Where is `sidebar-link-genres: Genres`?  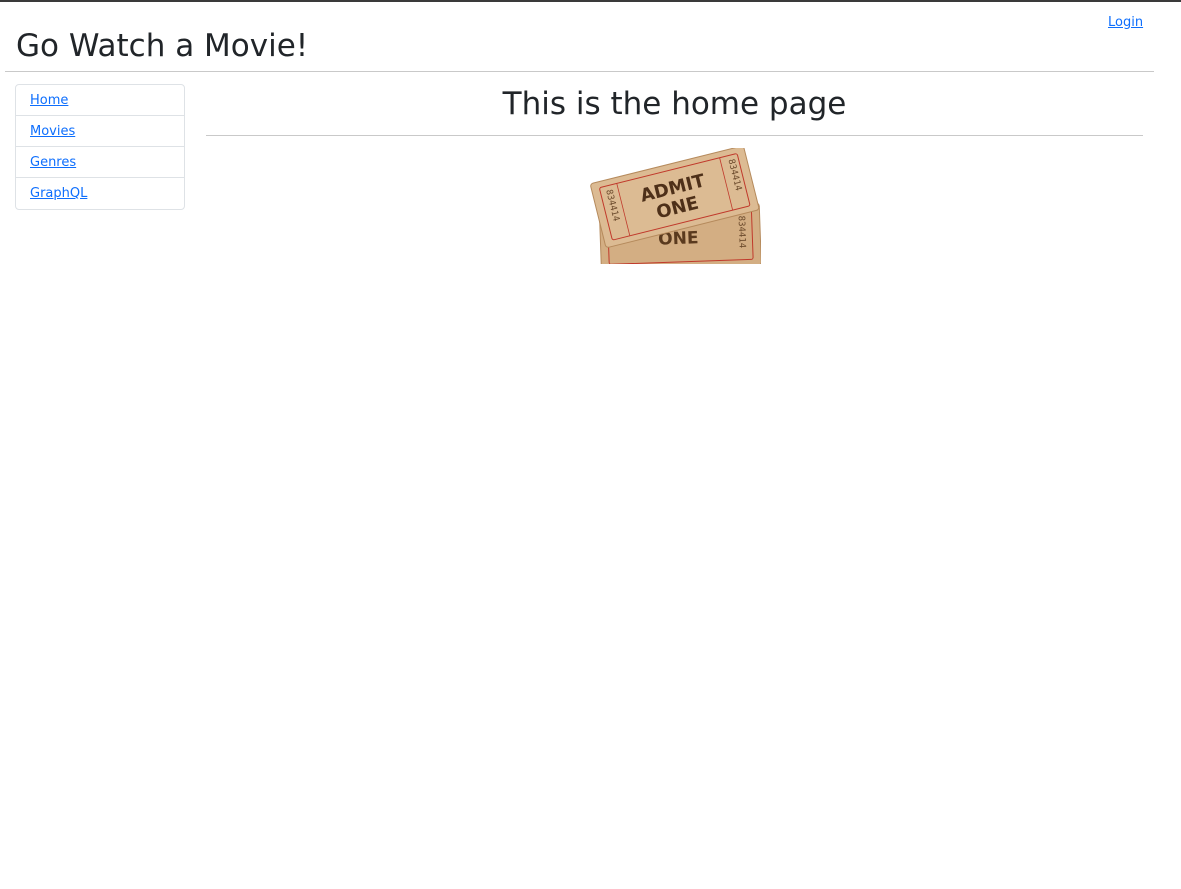
sidebar-link-genres: Genres is located at coordinates (53, 162).